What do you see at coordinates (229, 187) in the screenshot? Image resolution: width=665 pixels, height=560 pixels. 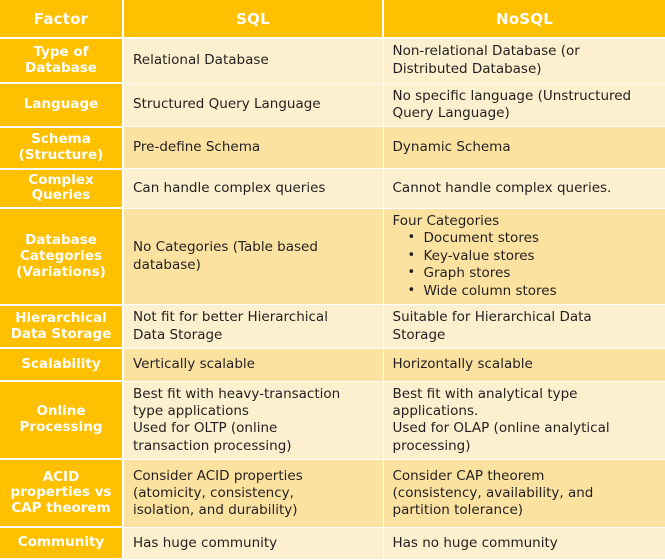 I see `cell-text-line: Can handle complex queries` at bounding box center [229, 187].